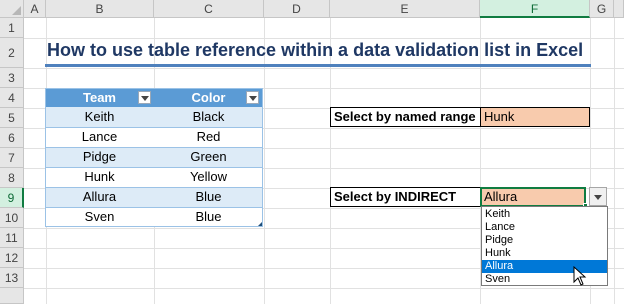  I want to click on cell-color: Red, so click(208, 137).